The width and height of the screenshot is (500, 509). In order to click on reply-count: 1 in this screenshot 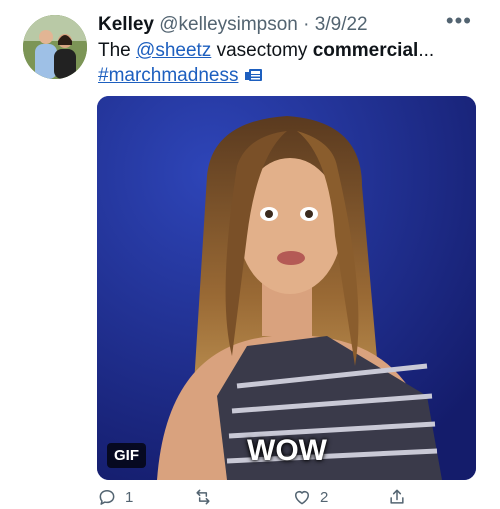, I will do `click(129, 497)`.